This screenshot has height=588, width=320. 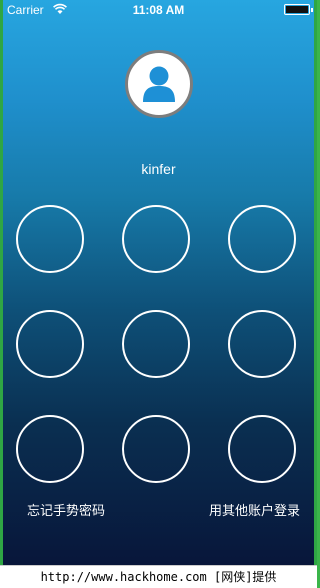 What do you see at coordinates (254, 509) in the screenshot?
I see `other-account-link: 用其他账户登录` at bounding box center [254, 509].